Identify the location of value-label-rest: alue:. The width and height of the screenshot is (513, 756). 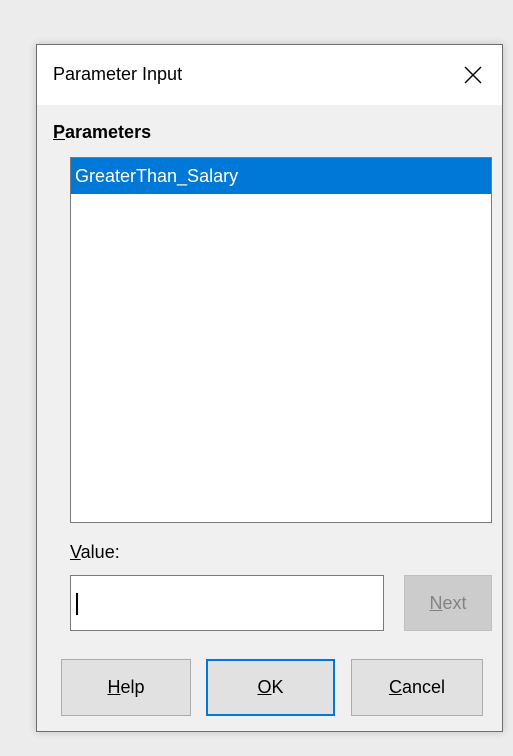
(100, 552).